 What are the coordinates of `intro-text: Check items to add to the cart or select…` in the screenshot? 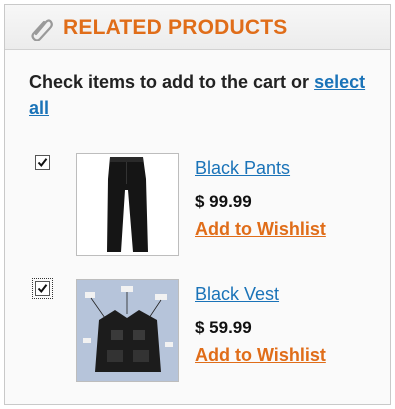 It's located at (204, 95).